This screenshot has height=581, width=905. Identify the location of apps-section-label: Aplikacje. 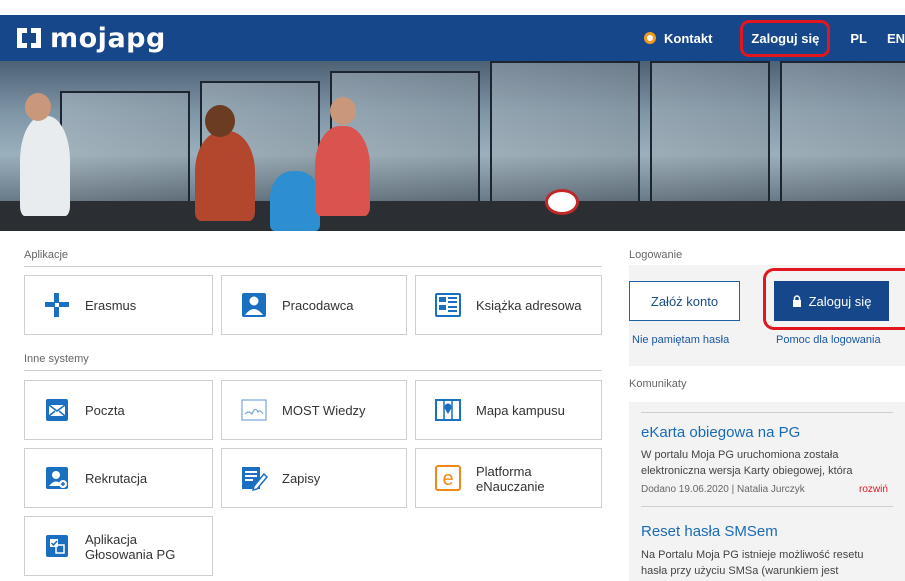
(46, 255).